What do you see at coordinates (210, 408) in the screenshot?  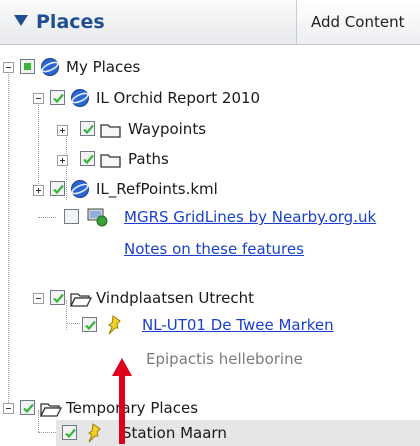 I see `tree-row-temporary-places: Temporary Places` at bounding box center [210, 408].